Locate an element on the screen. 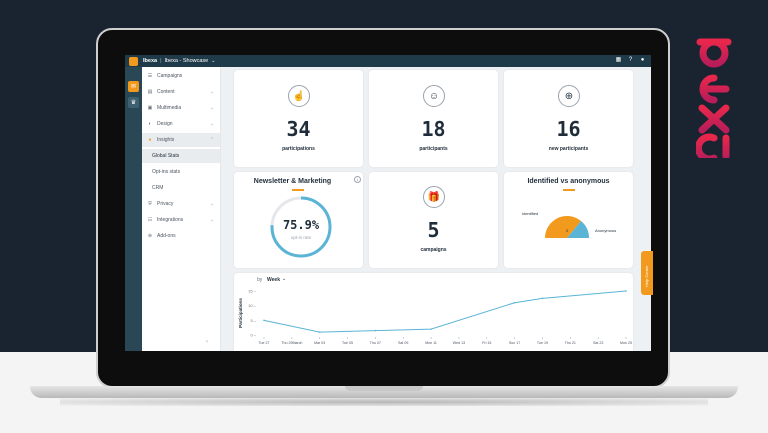 This screenshot has width=768, height=433. y-tick-label: 15 – is located at coordinates (252, 291).